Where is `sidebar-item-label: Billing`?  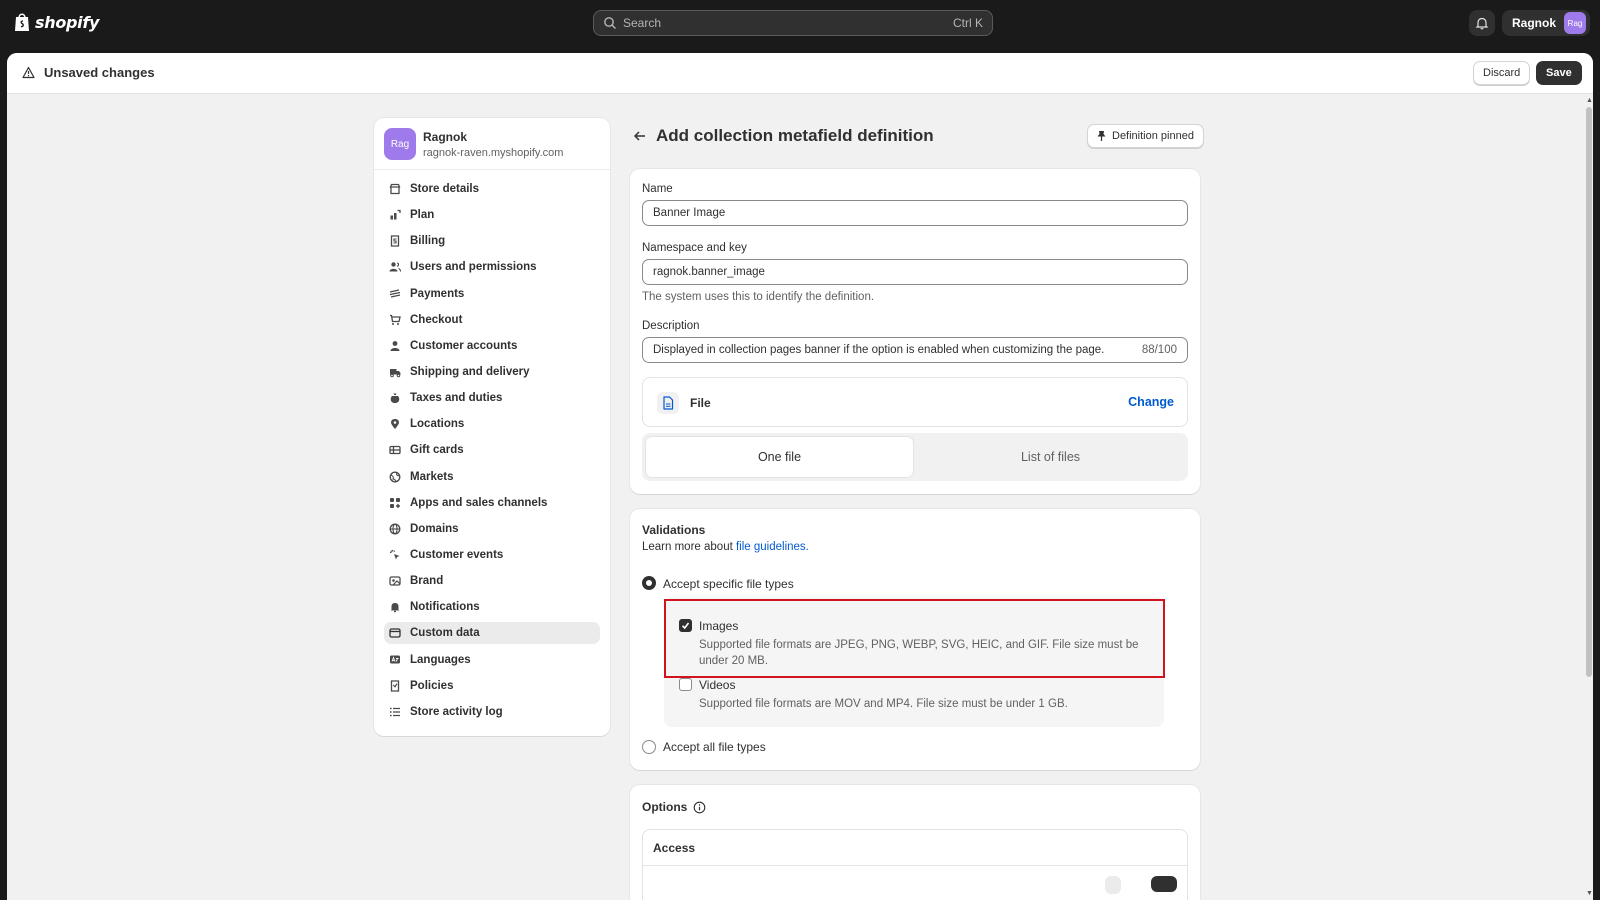 sidebar-item-label: Billing is located at coordinates (428, 241).